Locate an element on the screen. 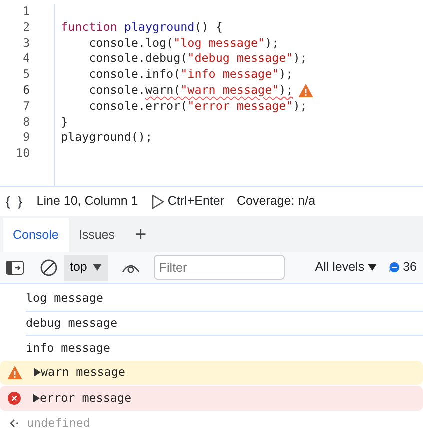  console-message: log message is located at coordinates (65, 299).